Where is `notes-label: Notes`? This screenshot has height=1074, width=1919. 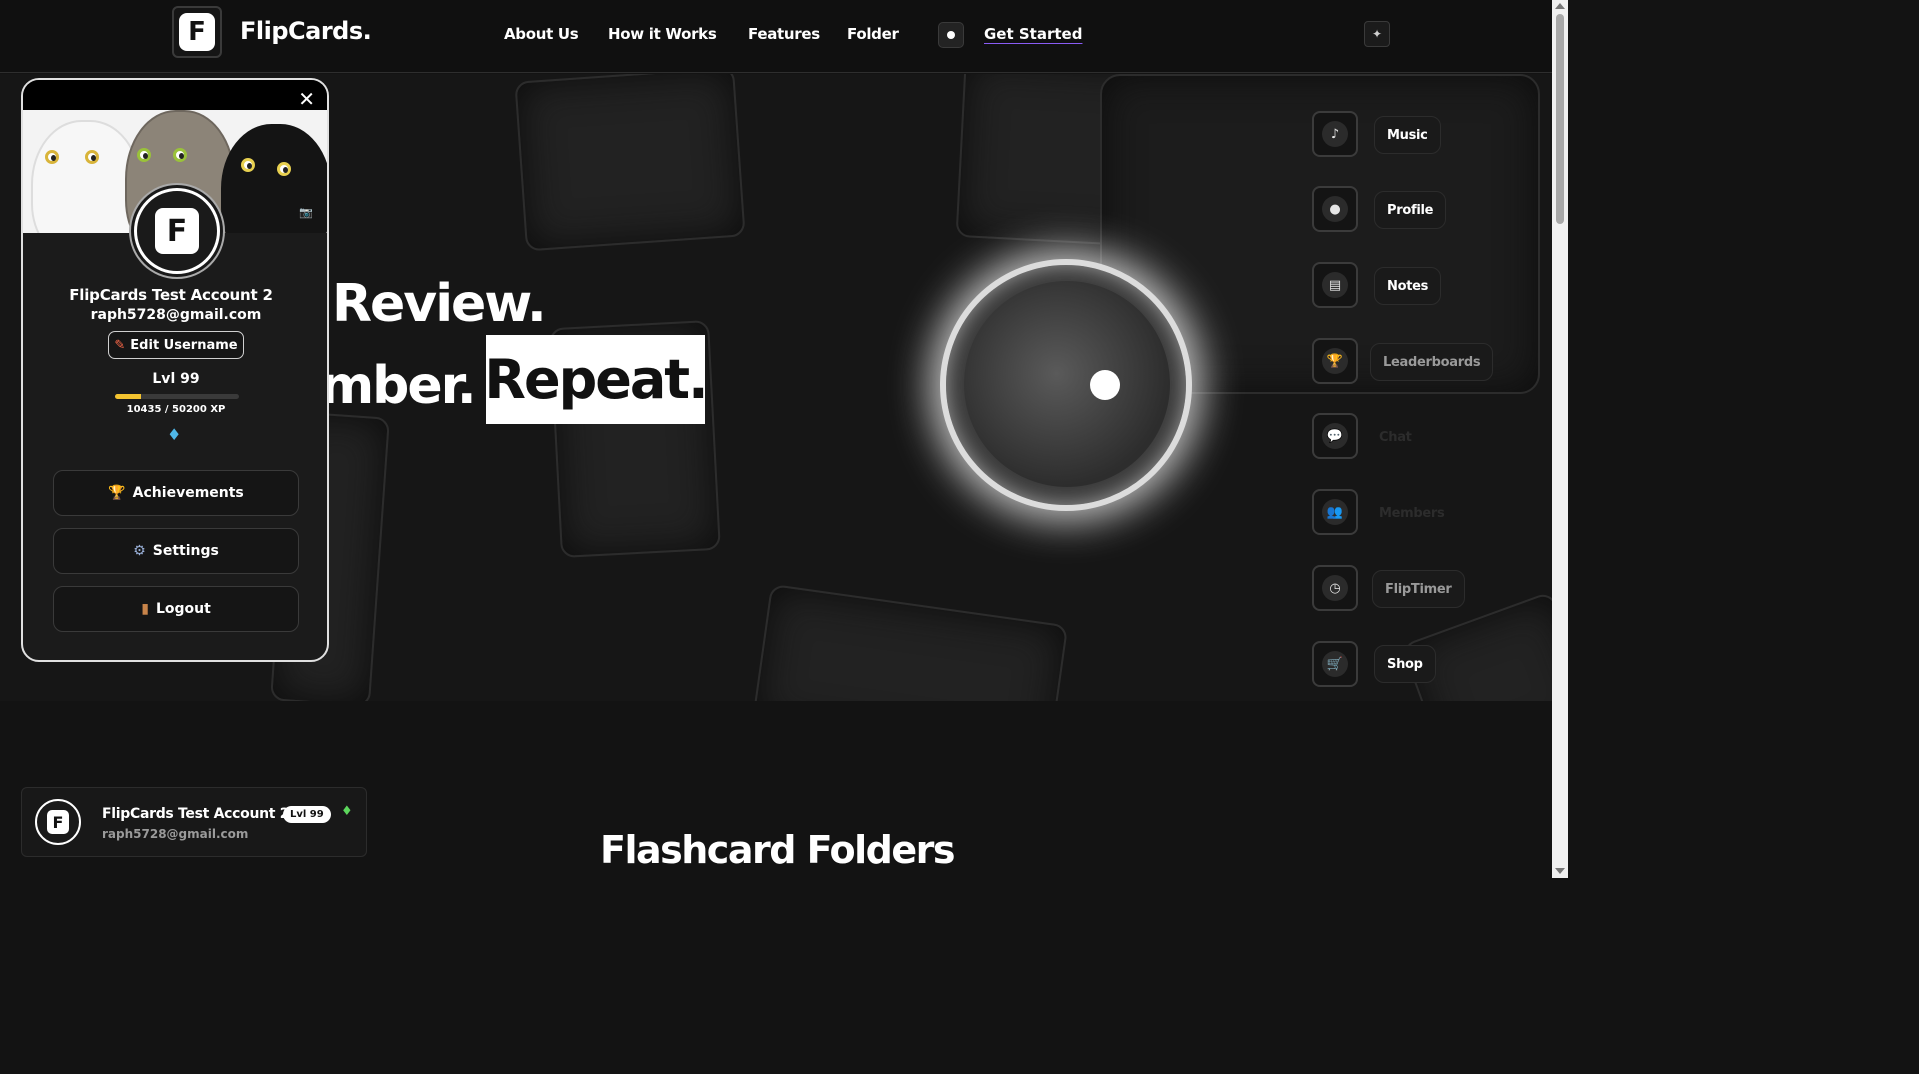
notes-label: Notes is located at coordinates (1408, 286).